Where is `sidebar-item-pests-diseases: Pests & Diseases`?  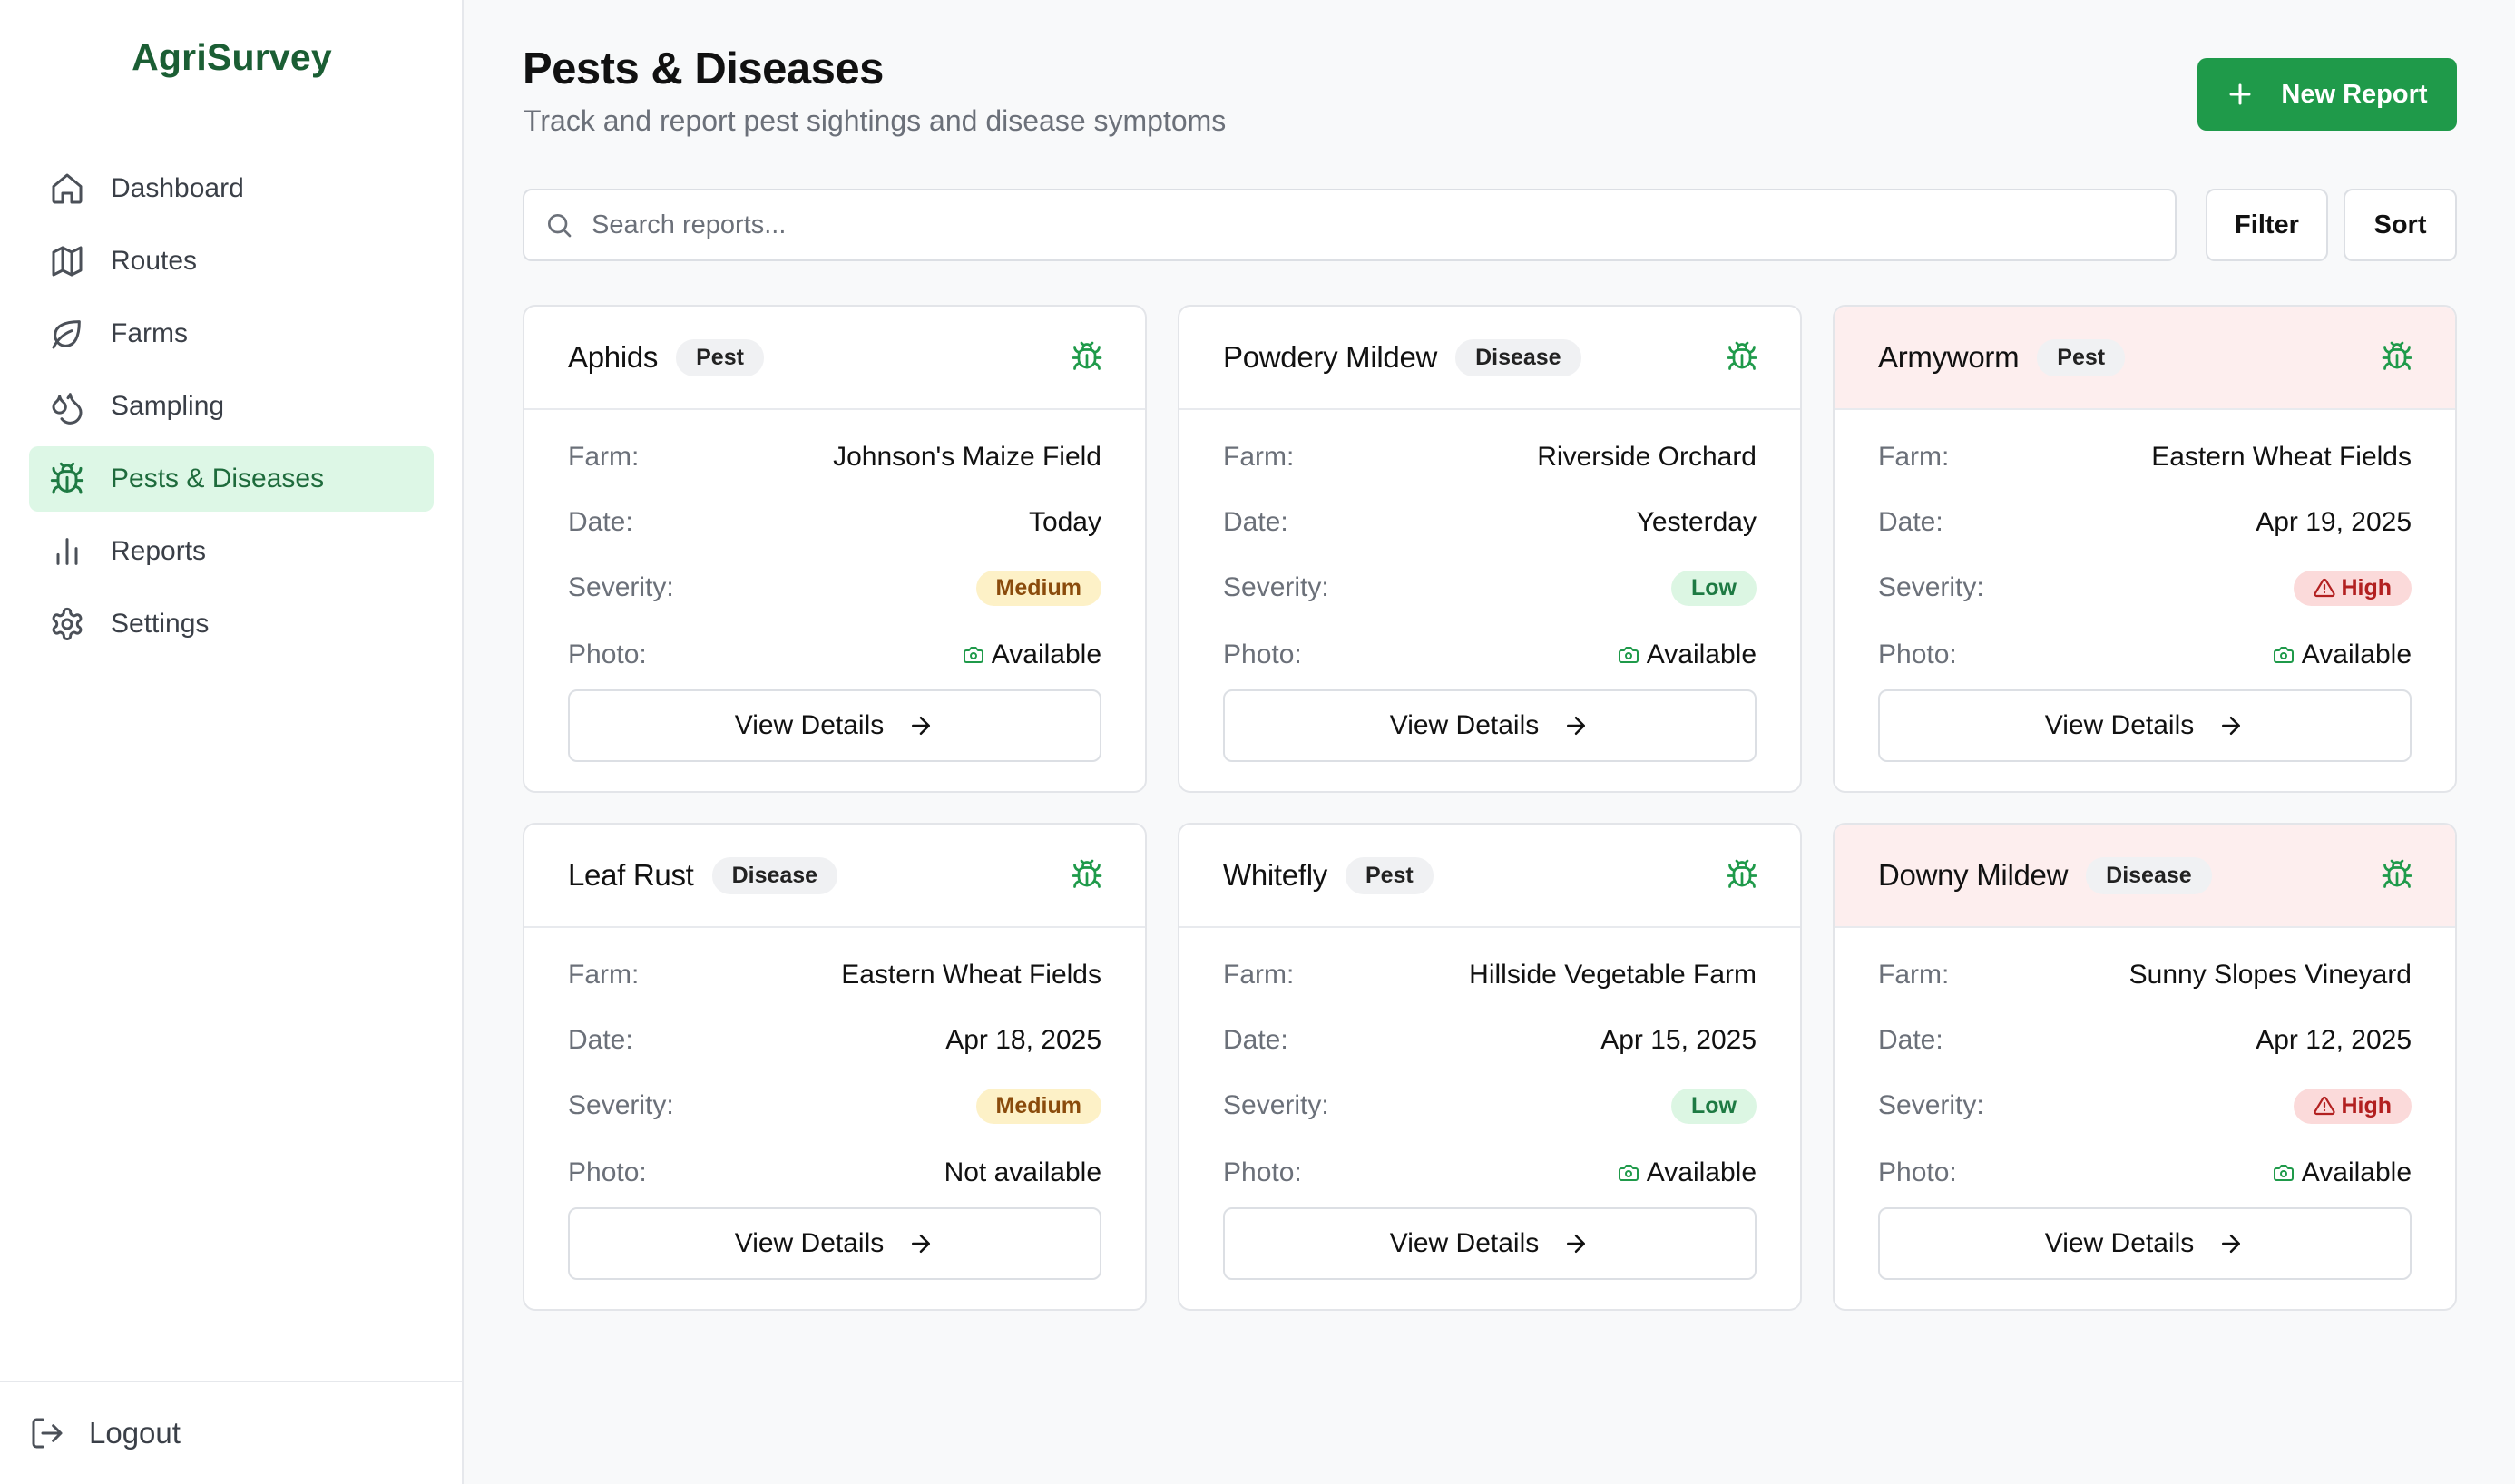 sidebar-item-pests-diseases: Pests & Diseases is located at coordinates (231, 479).